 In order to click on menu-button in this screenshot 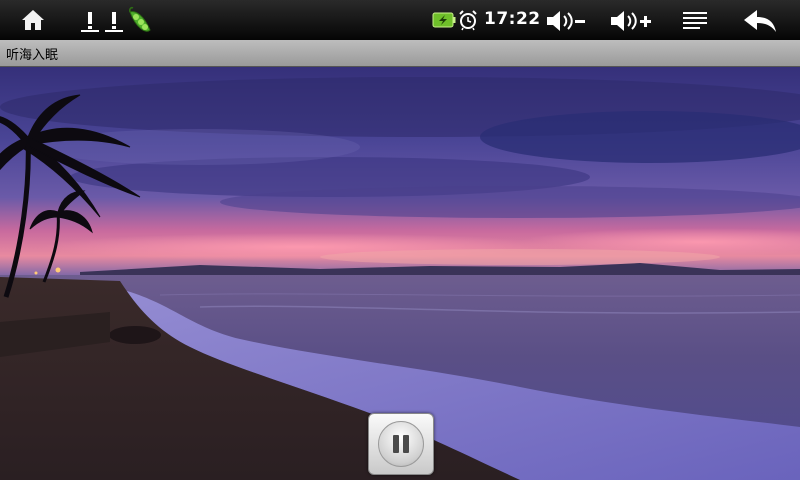, I will do `click(695, 21)`.